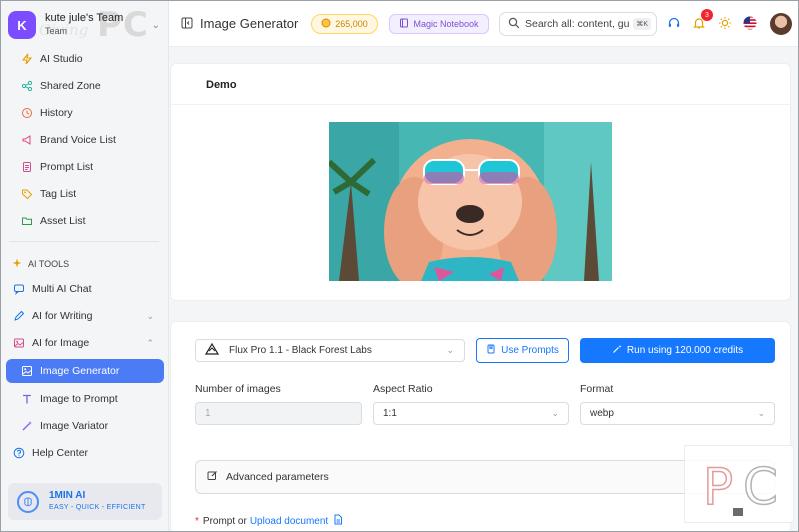 The image size is (799, 532). Describe the element at coordinates (471, 413) in the screenshot. I see `aspect-ratio-select: 1:1 ⌄` at that location.